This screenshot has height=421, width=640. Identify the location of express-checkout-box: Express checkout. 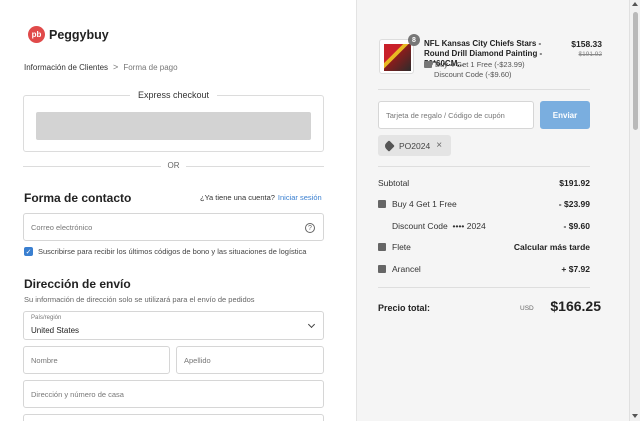
(173, 121).